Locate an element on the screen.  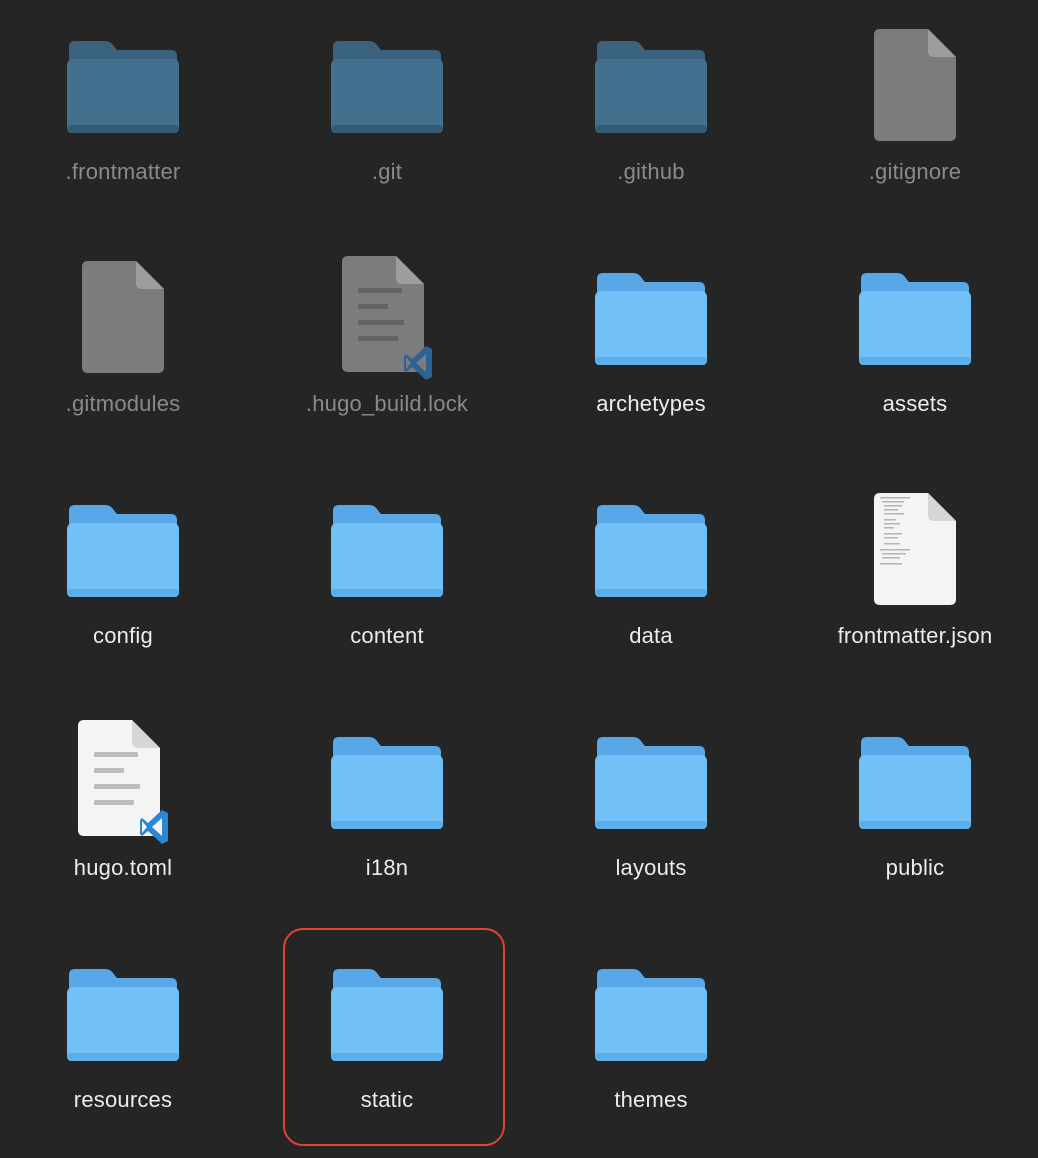
folder-assets: assets is located at coordinates (915, 352).